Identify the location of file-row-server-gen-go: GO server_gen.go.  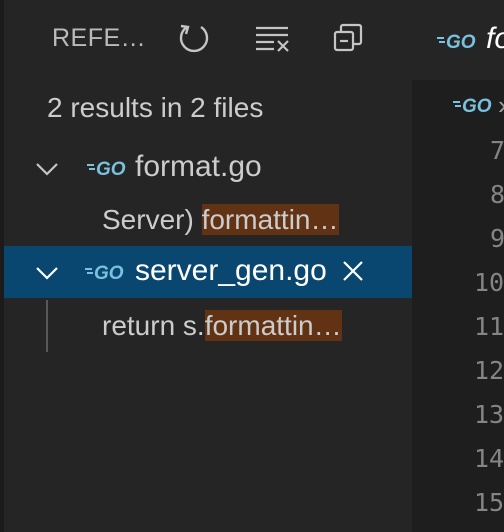
(208, 272).